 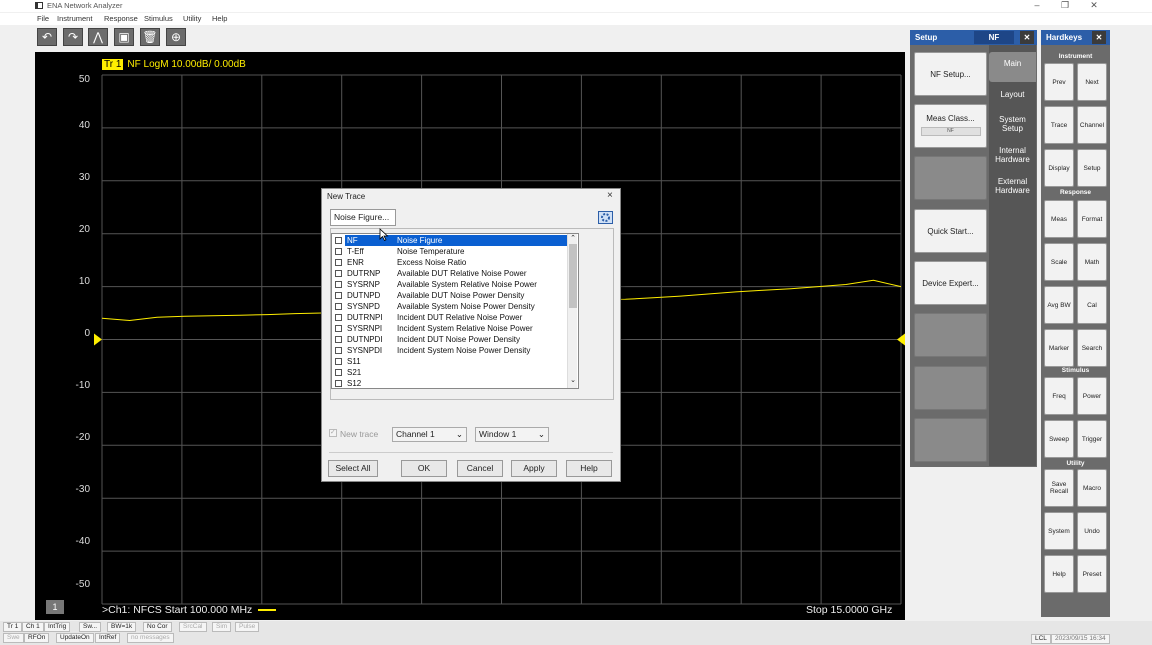 I want to click on hardkey-avg-bw: Avg BW, so click(x=1059, y=305).